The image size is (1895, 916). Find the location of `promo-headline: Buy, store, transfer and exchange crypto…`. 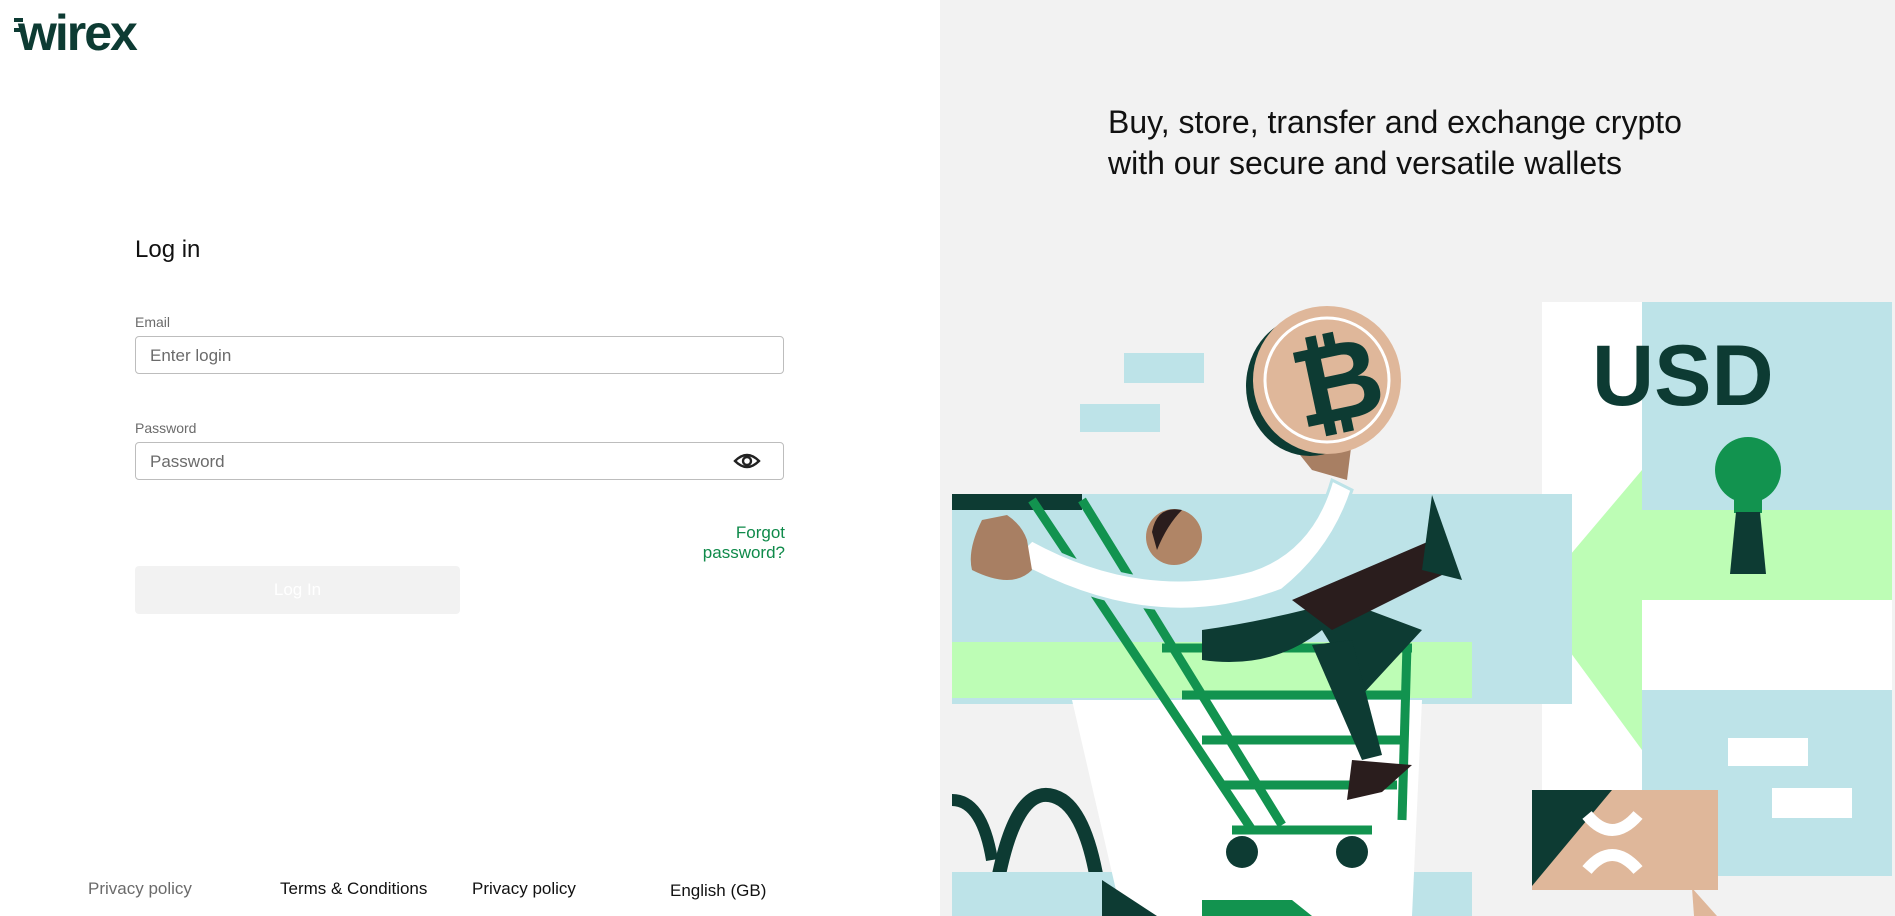

promo-headline: Buy, store, transfer and exchange crypto… is located at coordinates (1395, 142).